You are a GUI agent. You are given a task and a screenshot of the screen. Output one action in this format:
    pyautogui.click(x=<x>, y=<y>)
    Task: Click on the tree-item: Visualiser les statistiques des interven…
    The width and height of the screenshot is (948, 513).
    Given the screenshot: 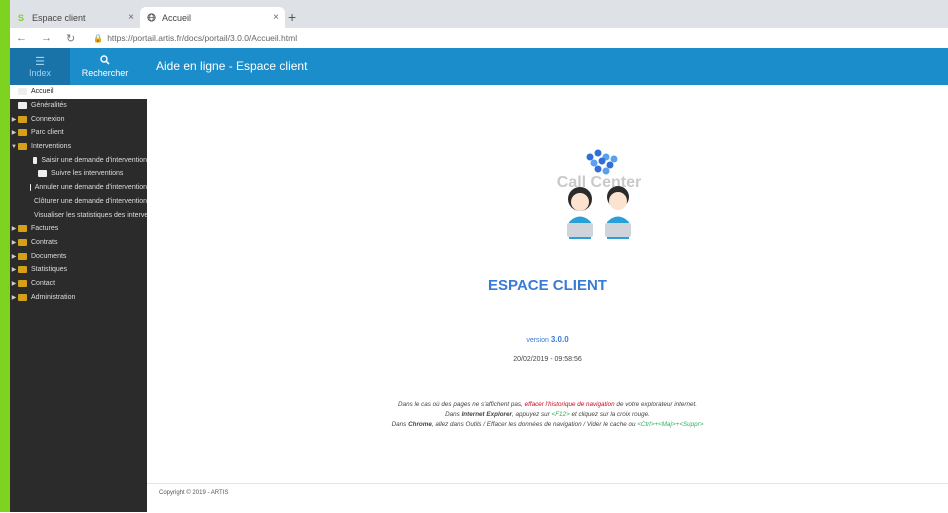 What is the action you would take?
    pyautogui.click(x=78, y=215)
    